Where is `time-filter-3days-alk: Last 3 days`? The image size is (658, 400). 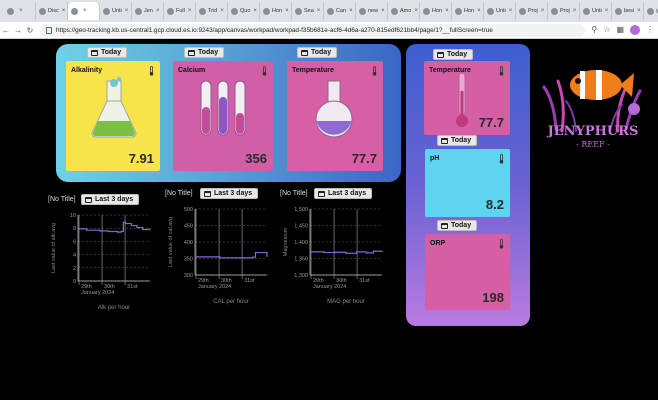
time-filter-3days-alk: Last 3 days is located at coordinates (110, 199).